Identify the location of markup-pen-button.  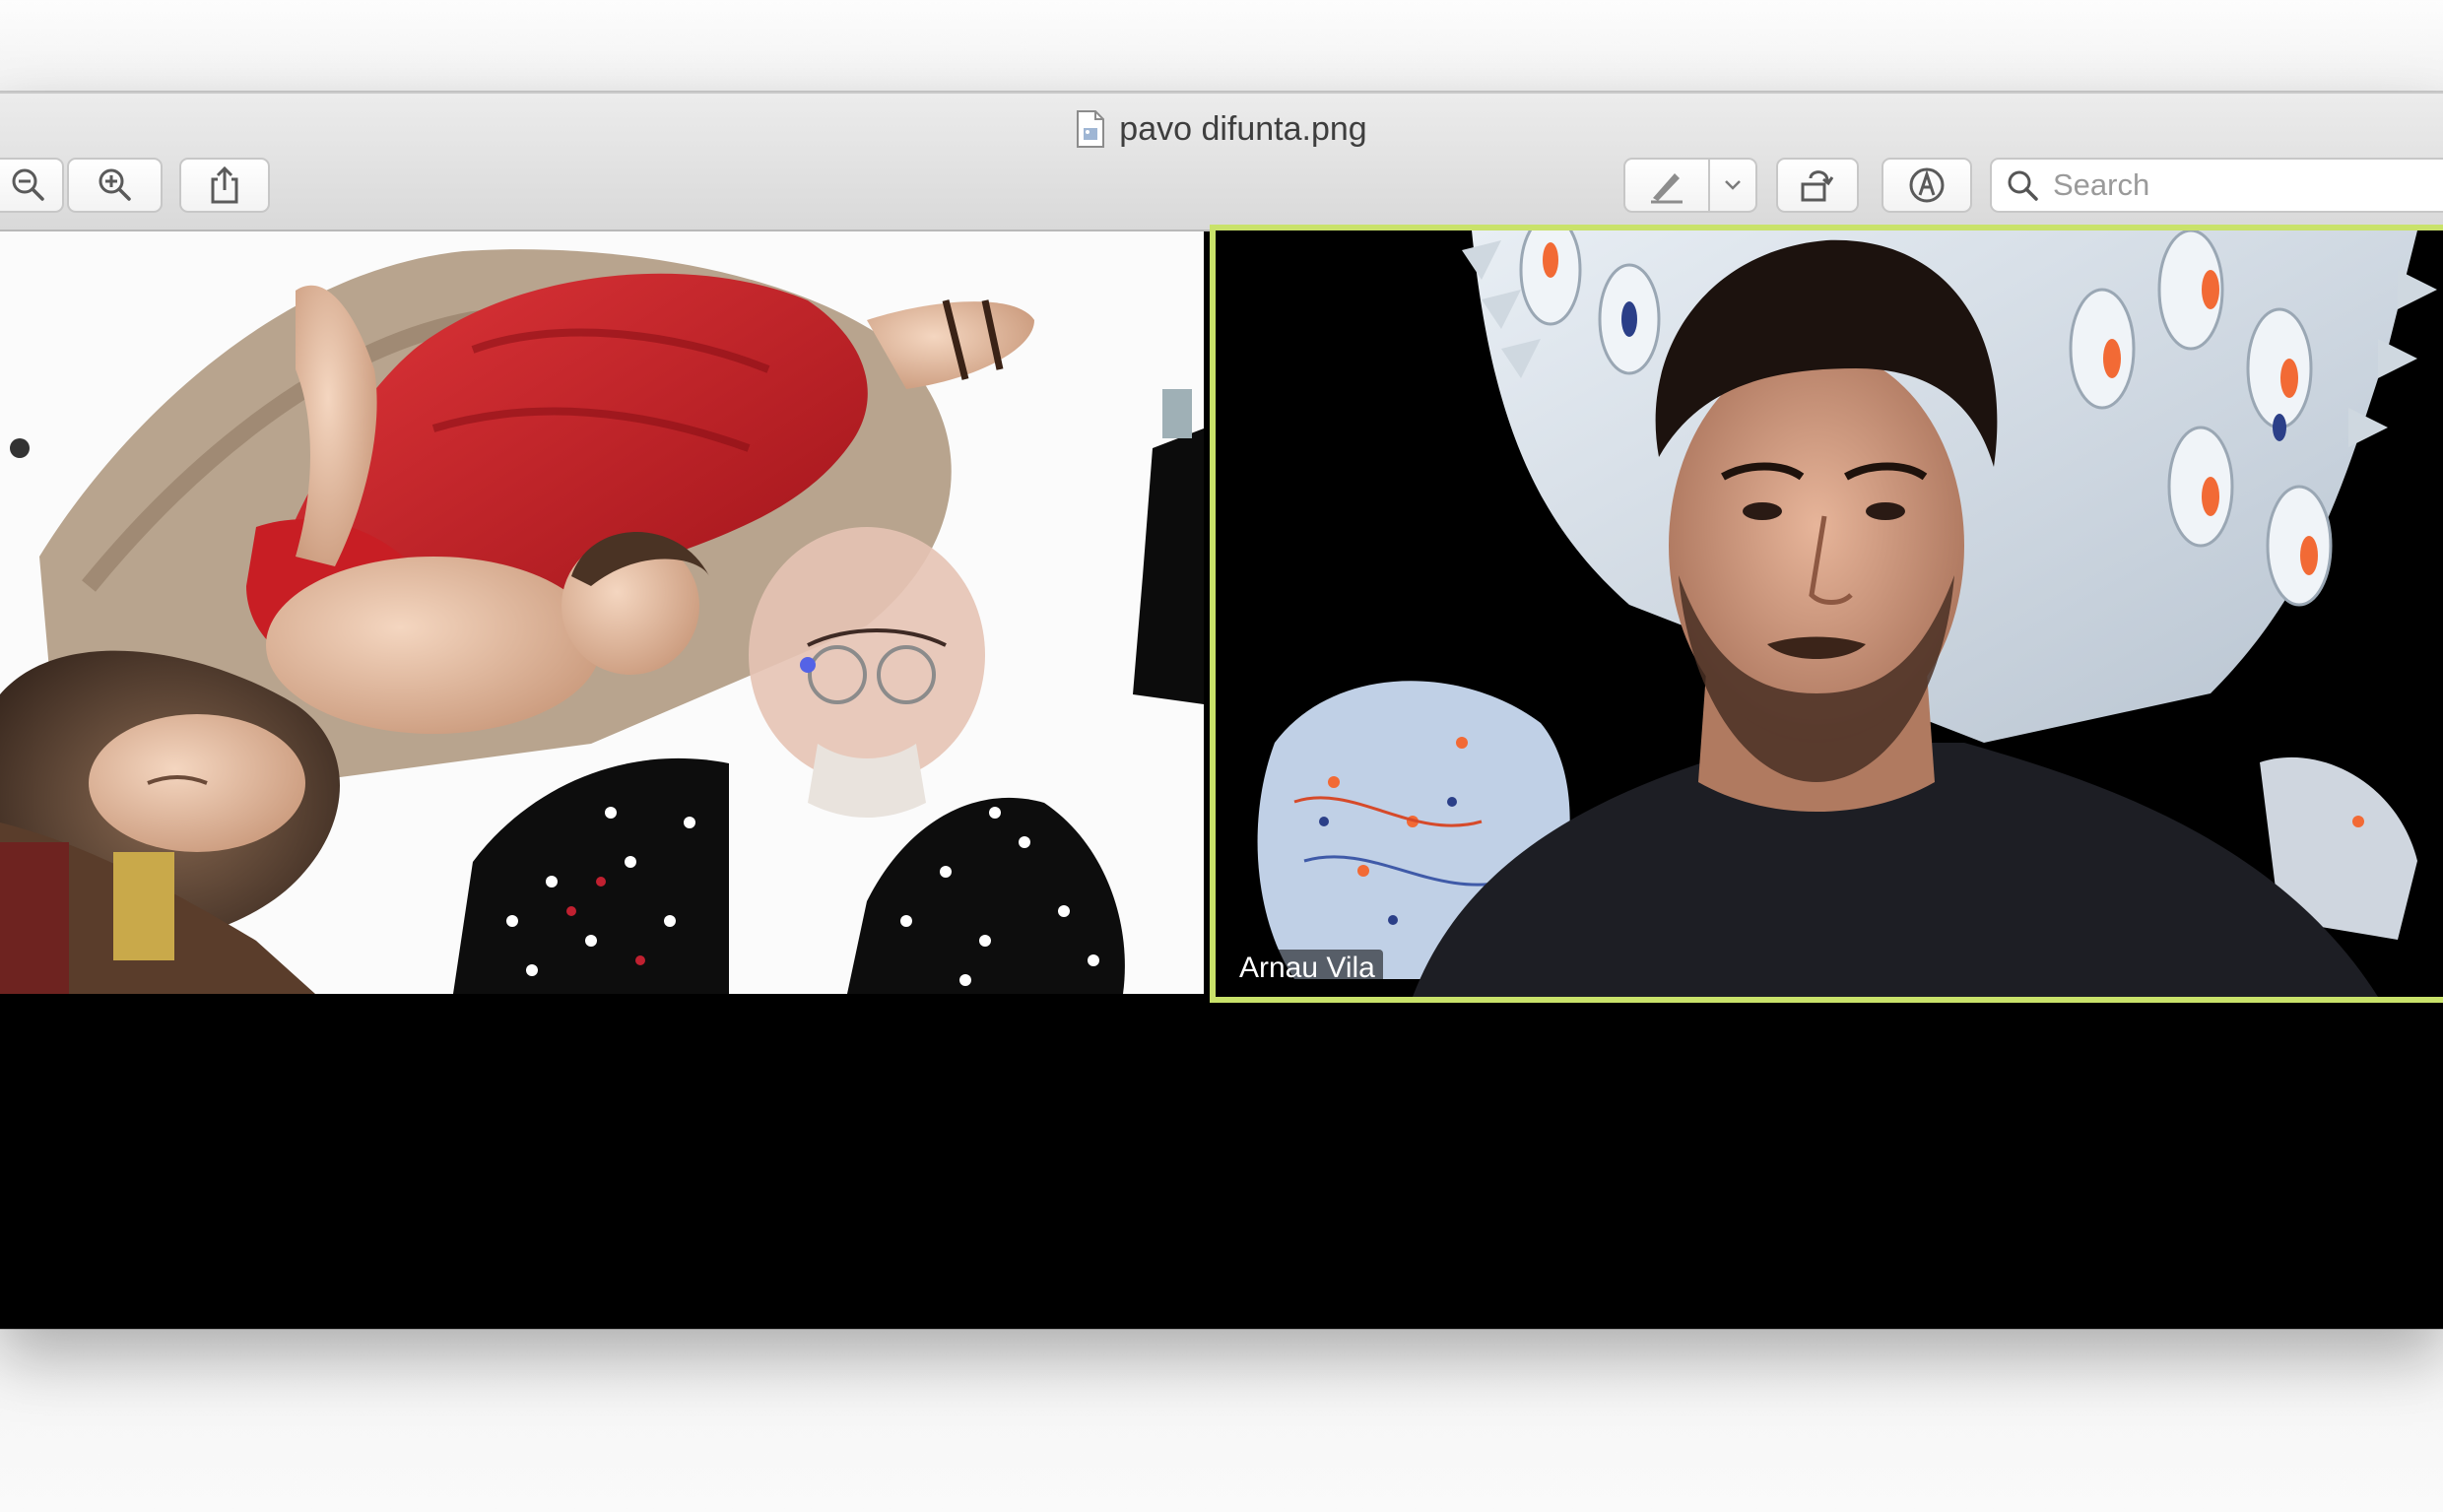
(1666, 185).